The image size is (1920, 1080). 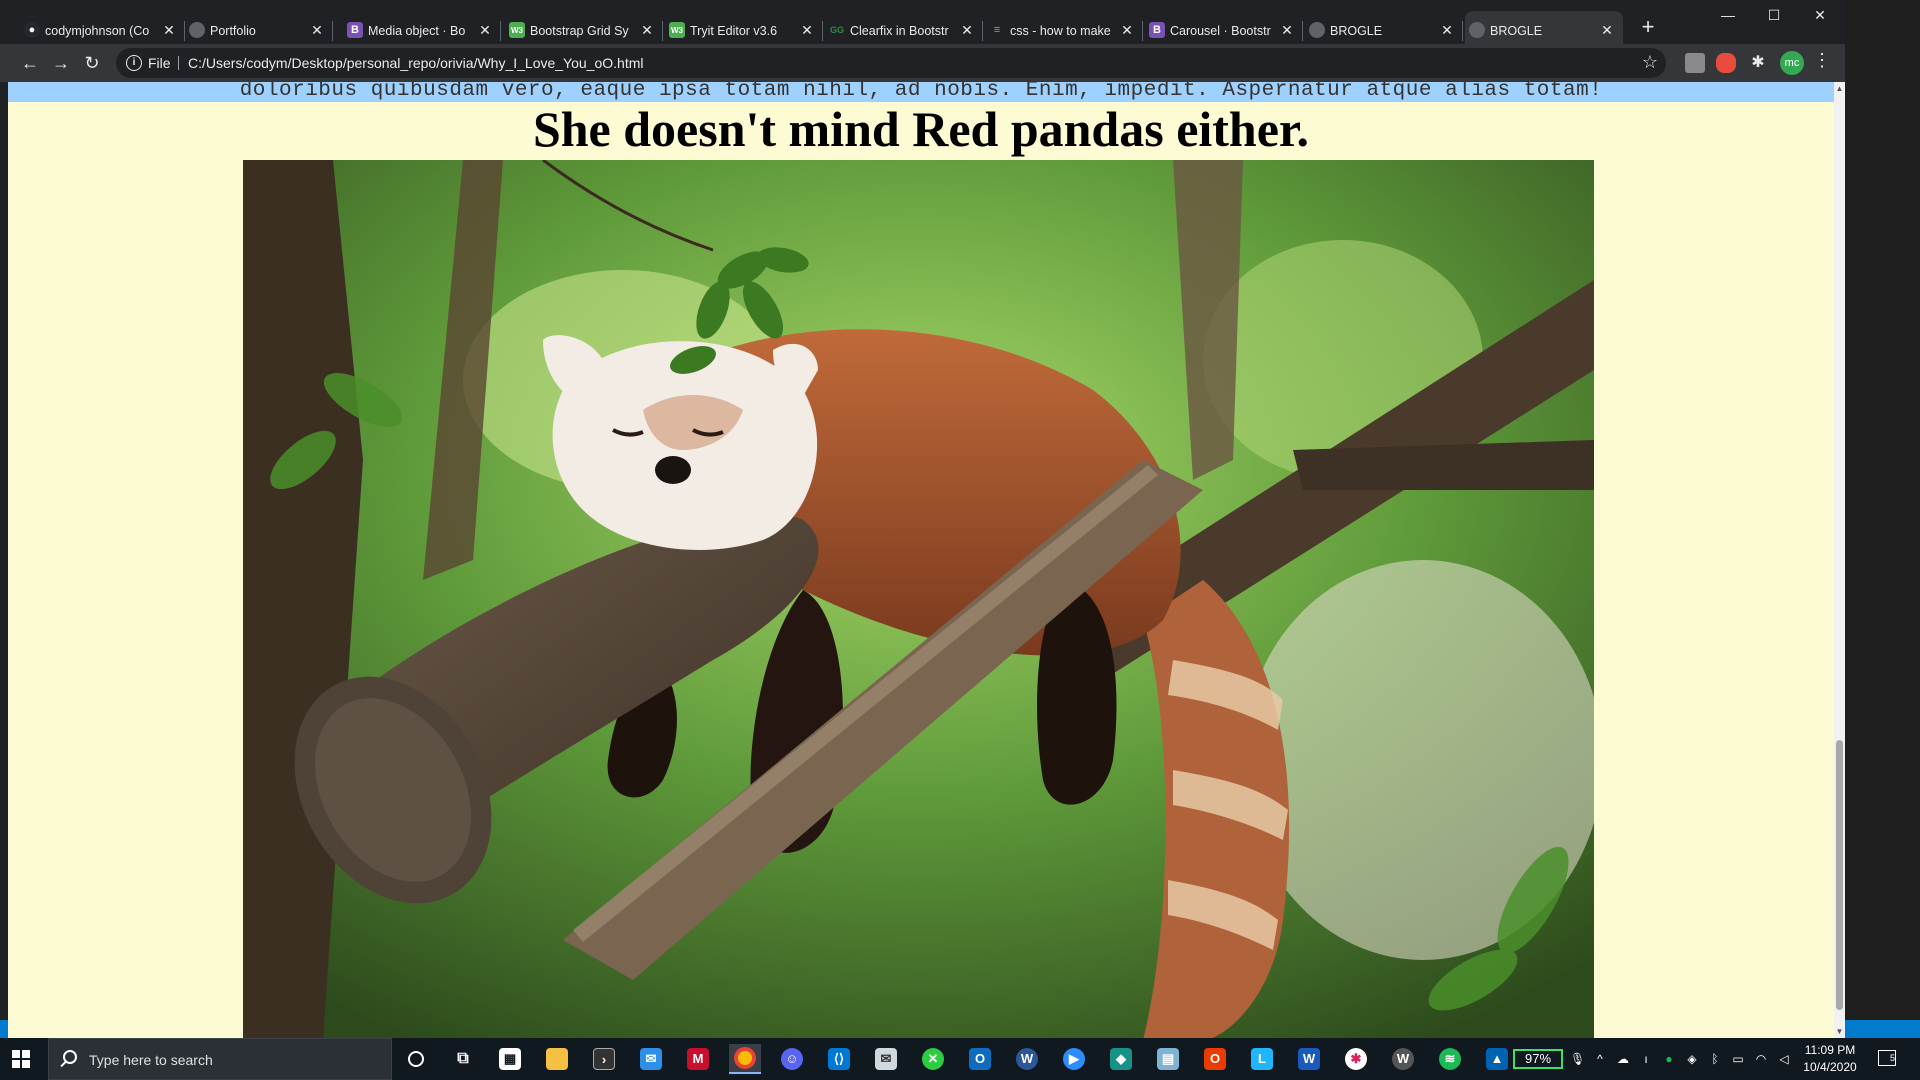 I want to click on bookmark-star-icon: ☆, so click(x=1650, y=62).